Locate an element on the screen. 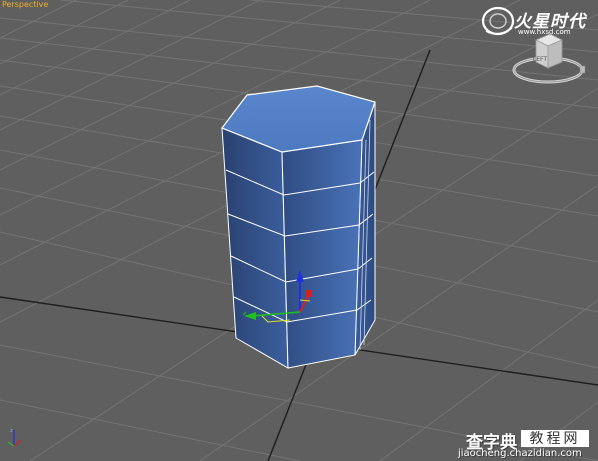  watermark-subtitle: 教程网 is located at coordinates (555, 439).